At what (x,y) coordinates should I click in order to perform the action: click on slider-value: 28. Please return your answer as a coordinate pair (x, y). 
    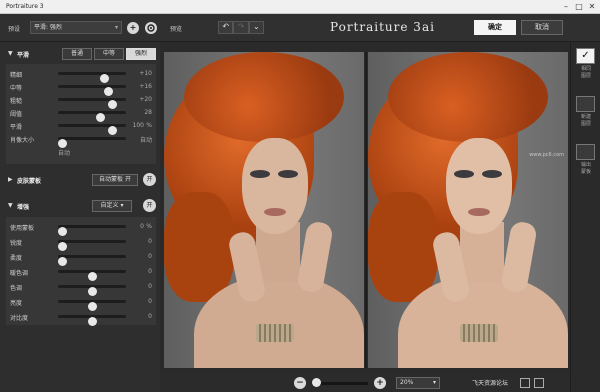
    Looking at the image, I should click on (148, 112).